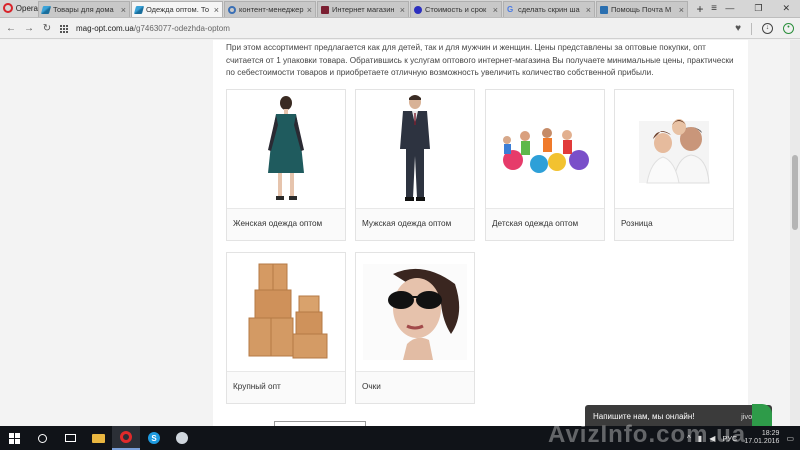 The width and height of the screenshot is (800, 450). Describe the element at coordinates (11, 28) in the screenshot. I see `back-arrow-icon: ←` at that location.